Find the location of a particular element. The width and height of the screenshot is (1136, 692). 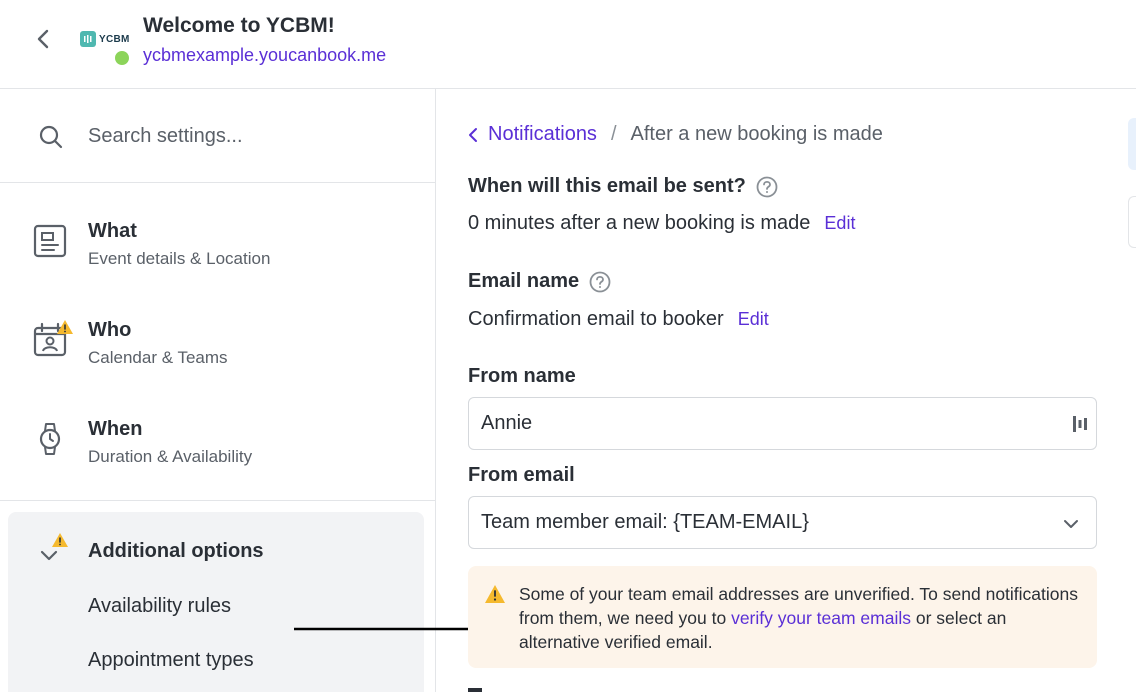

chevron-down-icon is located at coordinates (1071, 524).